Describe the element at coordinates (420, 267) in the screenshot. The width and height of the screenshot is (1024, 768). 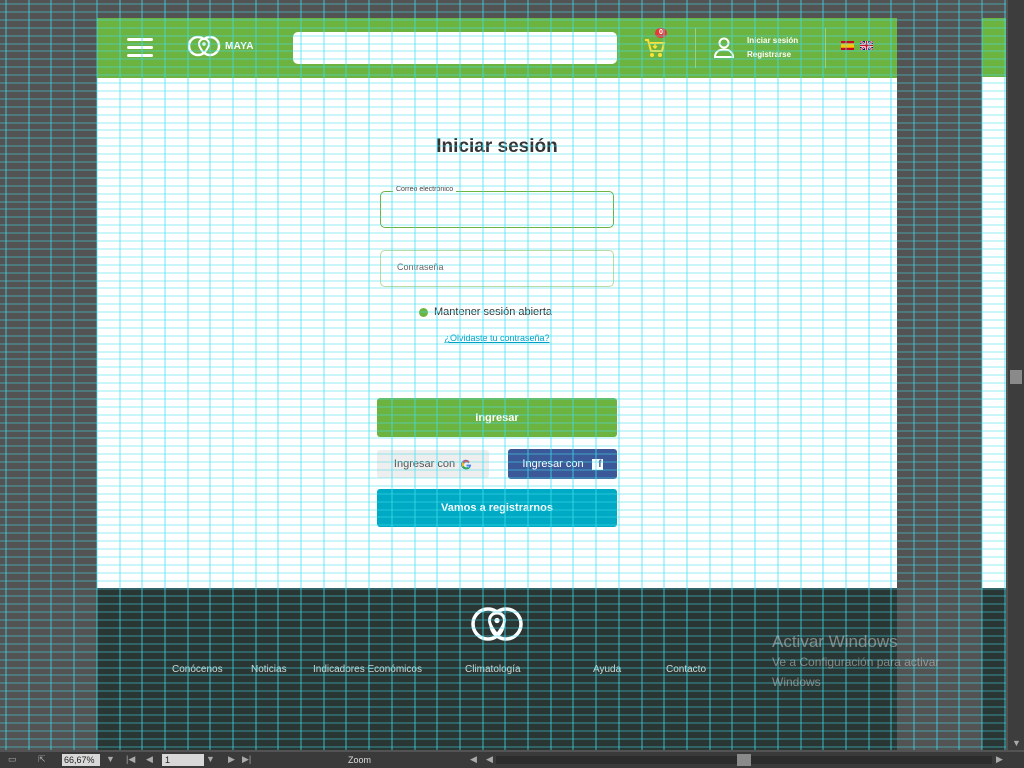
I see `password-placeholder: Contraseña` at that location.